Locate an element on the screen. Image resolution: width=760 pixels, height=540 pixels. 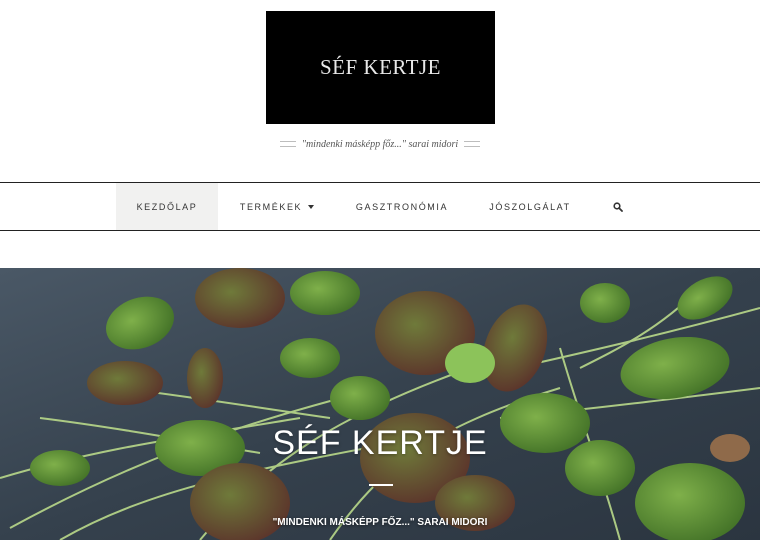
tagline-ornament-right is located at coordinates (472, 144).